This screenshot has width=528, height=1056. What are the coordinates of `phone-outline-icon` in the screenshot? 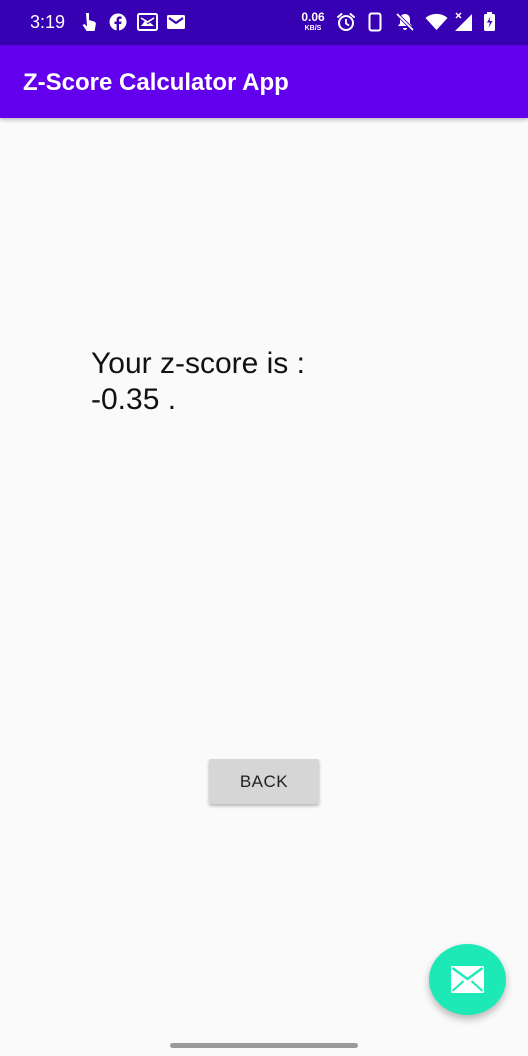 It's located at (375, 22).